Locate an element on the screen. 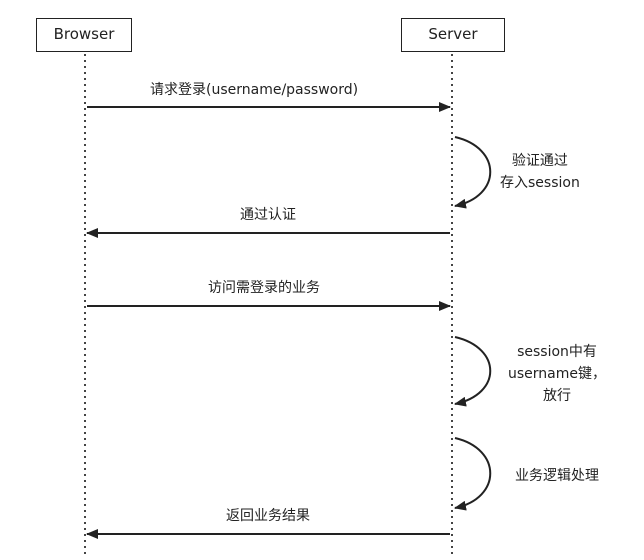 The image size is (644, 560). verify-note: 验证通过 存入session is located at coordinates (540, 172).